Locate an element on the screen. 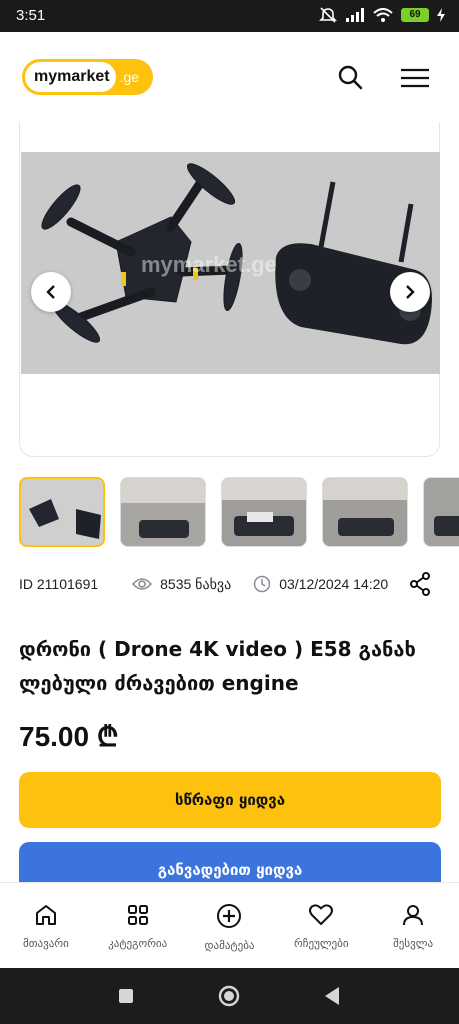 The height and width of the screenshot is (1024, 459). chevron-left-icon is located at coordinates (50, 292).